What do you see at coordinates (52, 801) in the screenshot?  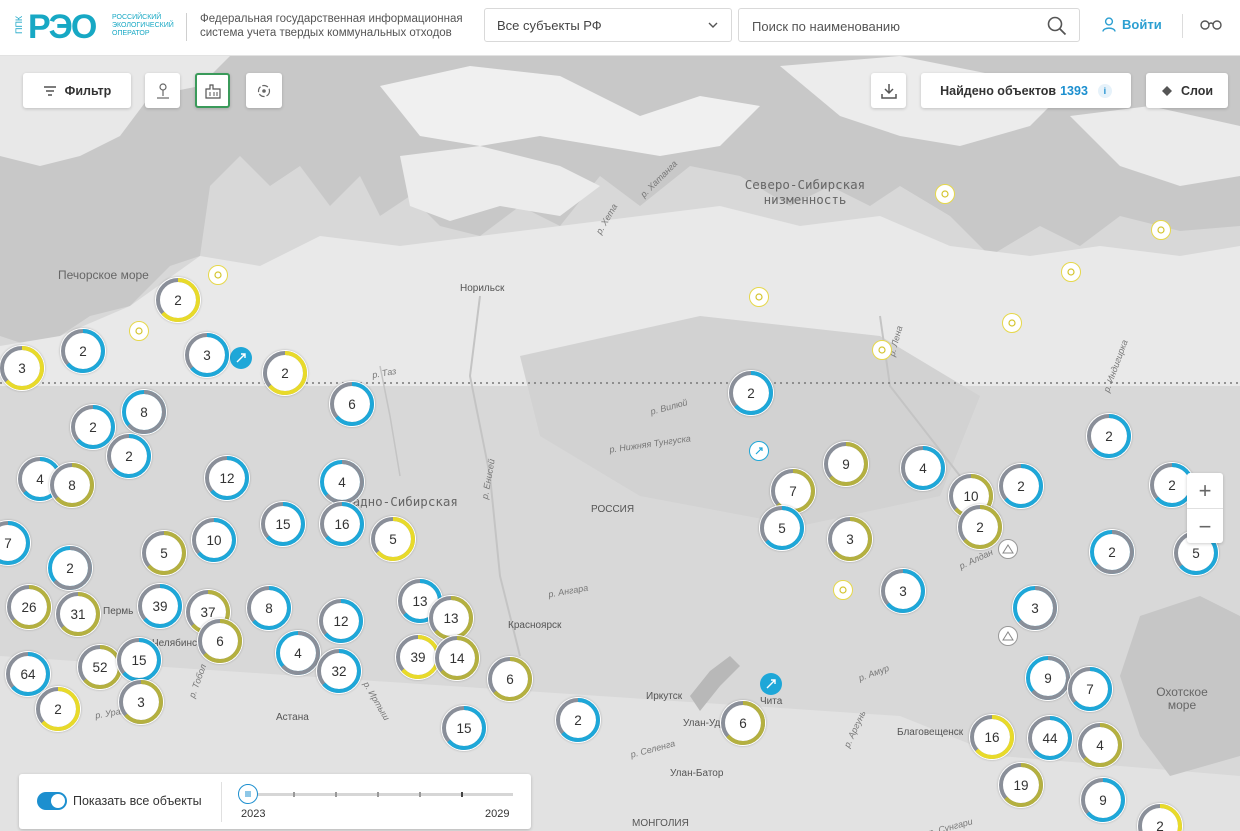 I see `show-all-toggle` at bounding box center [52, 801].